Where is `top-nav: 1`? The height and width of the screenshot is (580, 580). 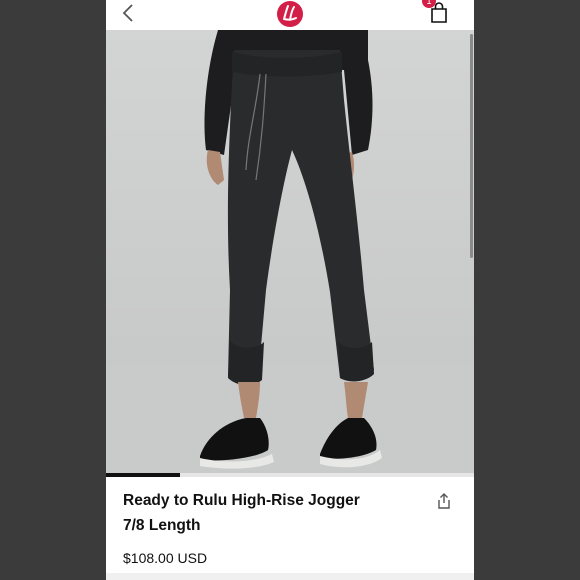
top-nav: 1 is located at coordinates (290, 15).